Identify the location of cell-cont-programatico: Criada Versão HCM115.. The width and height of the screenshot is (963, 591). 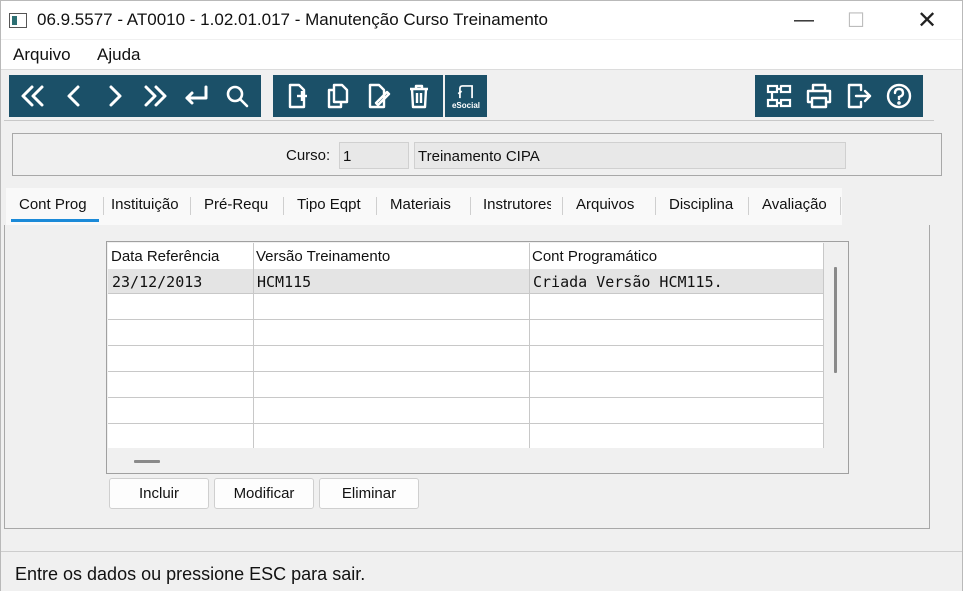
(628, 282).